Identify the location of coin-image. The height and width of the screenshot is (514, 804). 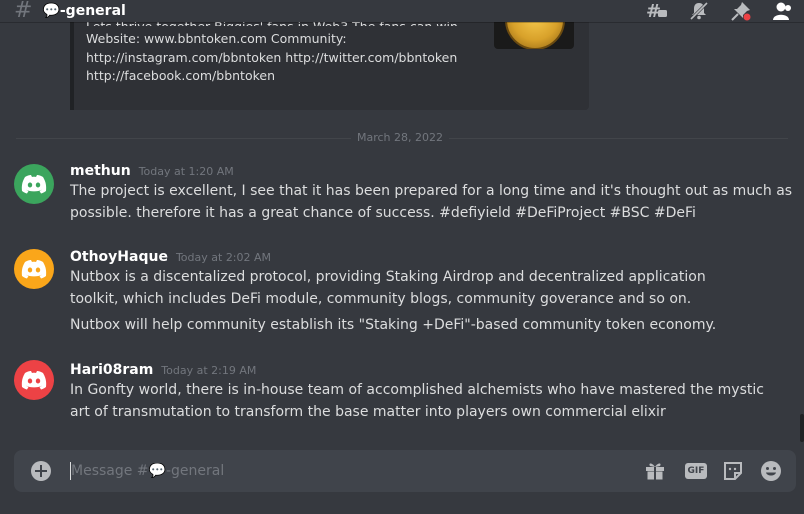
(535, 35).